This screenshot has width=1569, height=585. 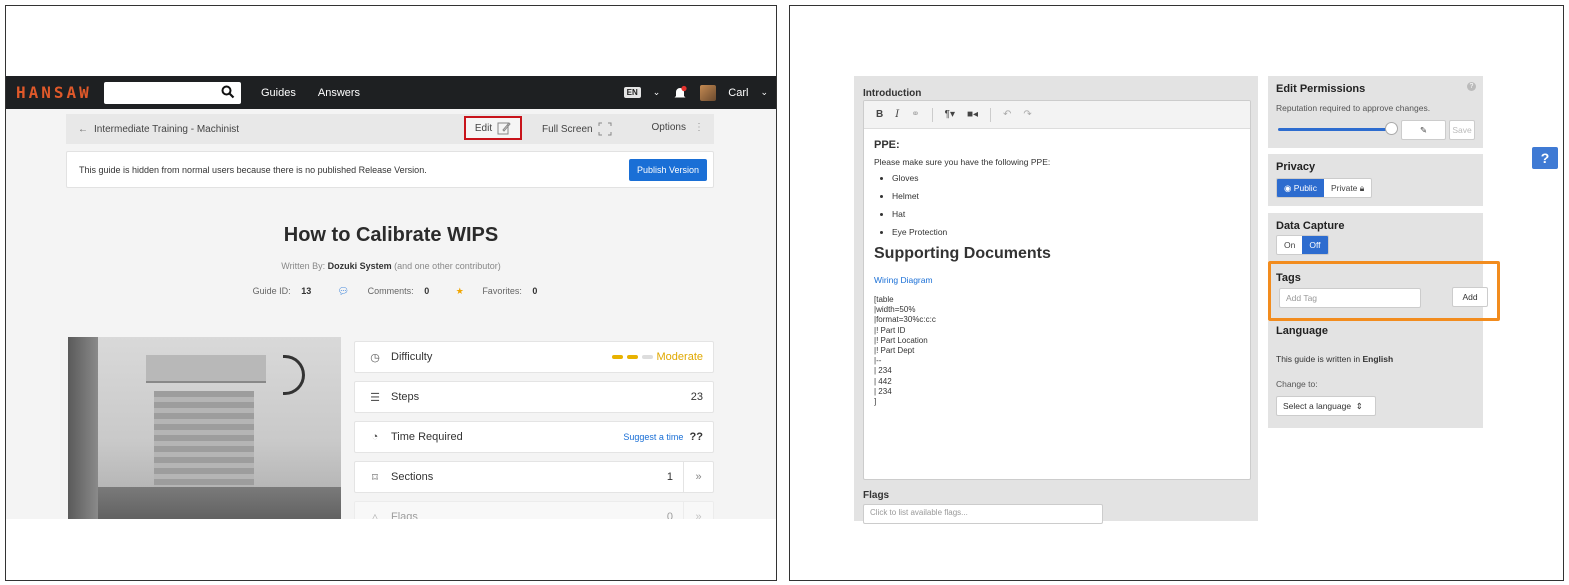 What do you see at coordinates (1334, 129) in the screenshot?
I see `reputation-slider-track` at bounding box center [1334, 129].